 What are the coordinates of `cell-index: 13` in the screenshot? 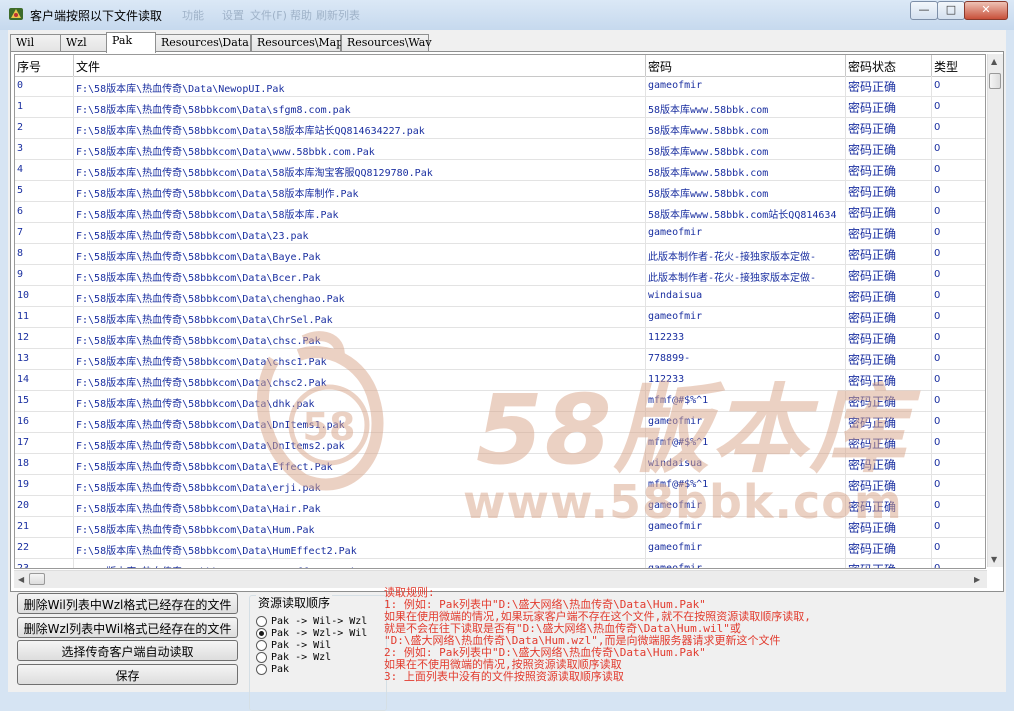 It's located at (44, 359).